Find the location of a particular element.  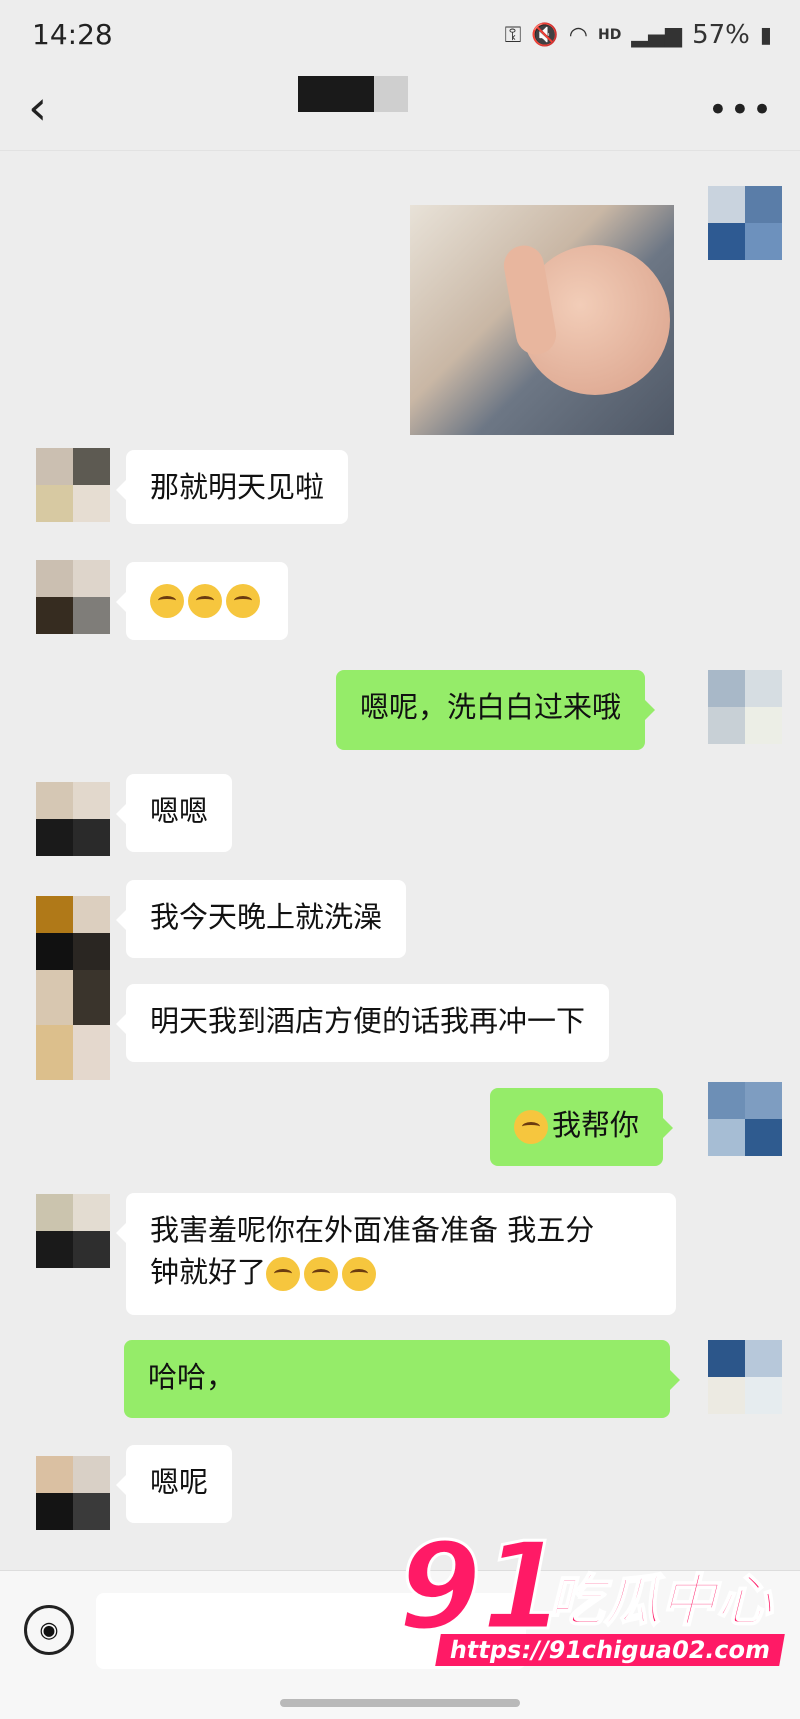

wifi-icon: ◠ is located at coordinates (578, 35).